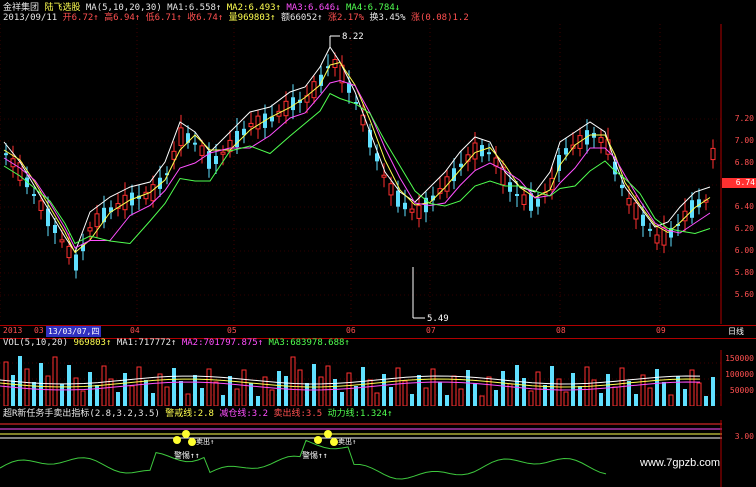  Describe the element at coordinates (744, 206) in the screenshot. I see `price-tick: 6.40` at that location.